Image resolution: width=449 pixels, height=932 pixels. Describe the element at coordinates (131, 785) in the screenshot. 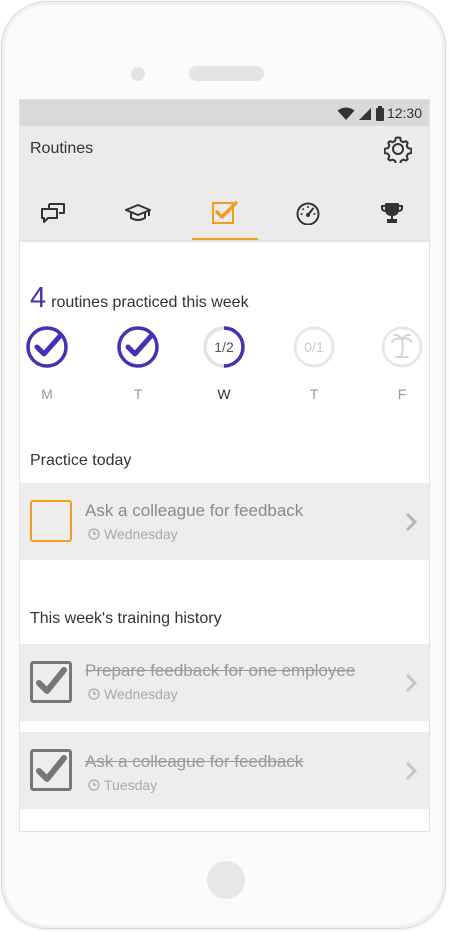

I see `routine-day: Tuesday` at that location.